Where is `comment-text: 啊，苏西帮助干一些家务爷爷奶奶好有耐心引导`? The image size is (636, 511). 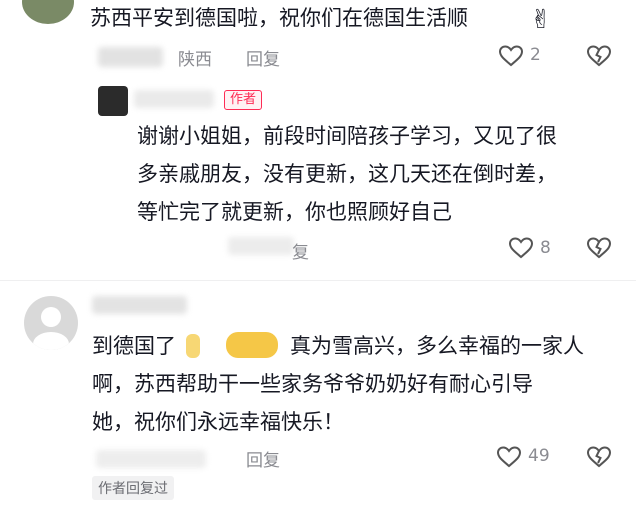 comment-text: 啊，苏西帮助干一些家务爷爷奶奶好有耐心引导 is located at coordinates (312, 384).